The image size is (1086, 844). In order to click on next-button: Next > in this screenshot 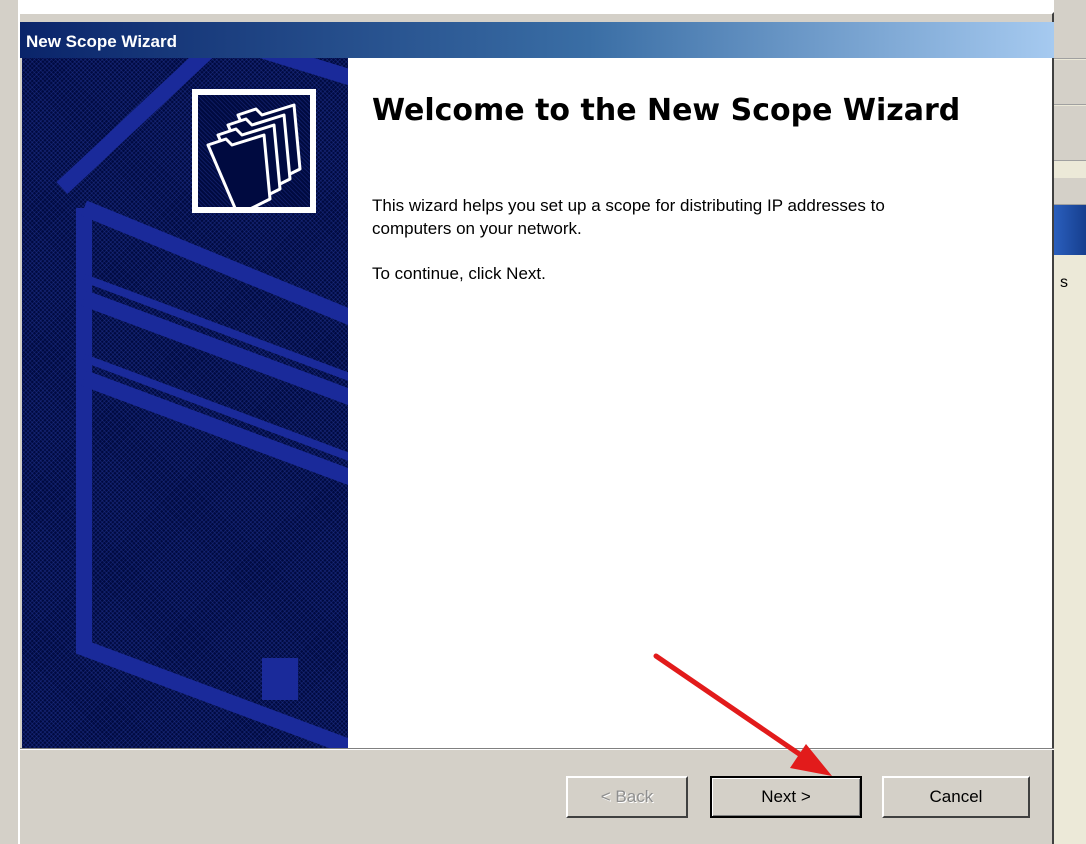, I will do `click(786, 797)`.